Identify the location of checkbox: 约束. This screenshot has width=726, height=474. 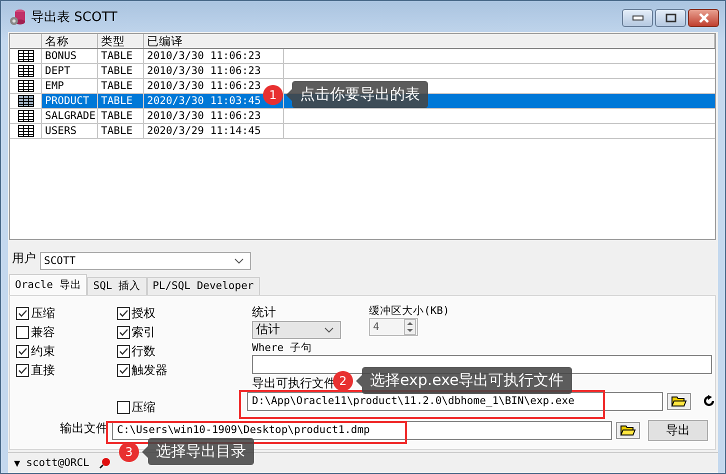
(63, 351).